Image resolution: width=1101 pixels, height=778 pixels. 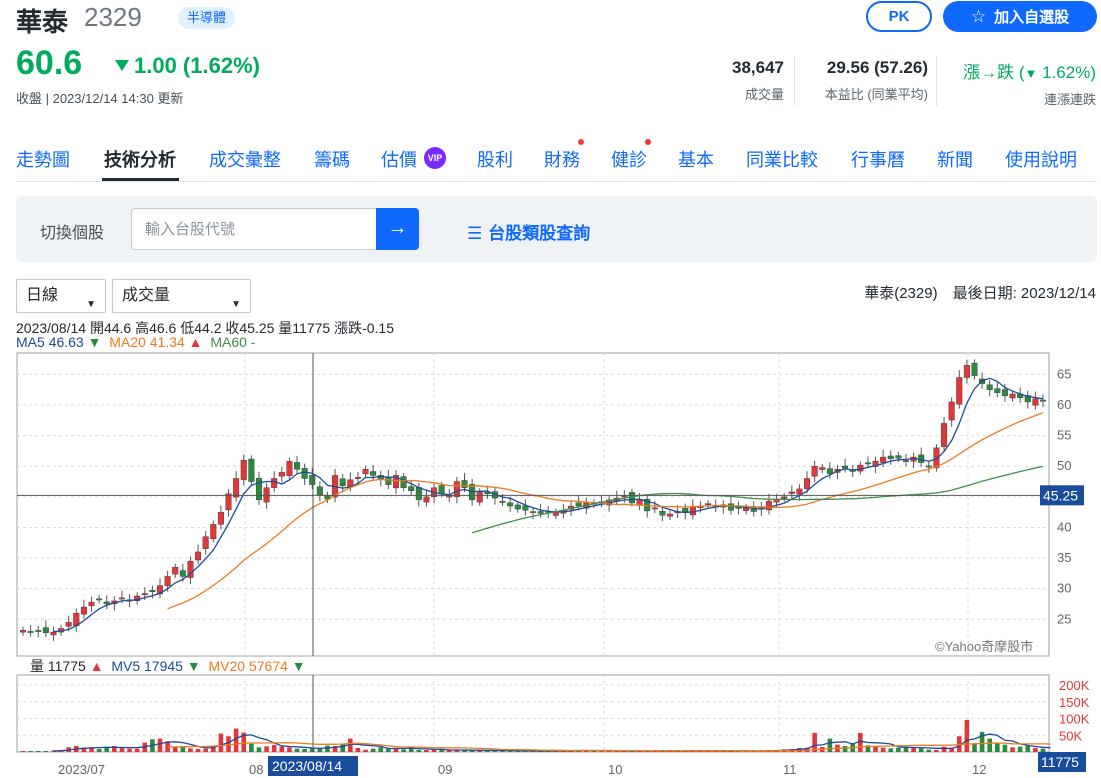 I want to click on mv5-line, so click(x=552, y=742).